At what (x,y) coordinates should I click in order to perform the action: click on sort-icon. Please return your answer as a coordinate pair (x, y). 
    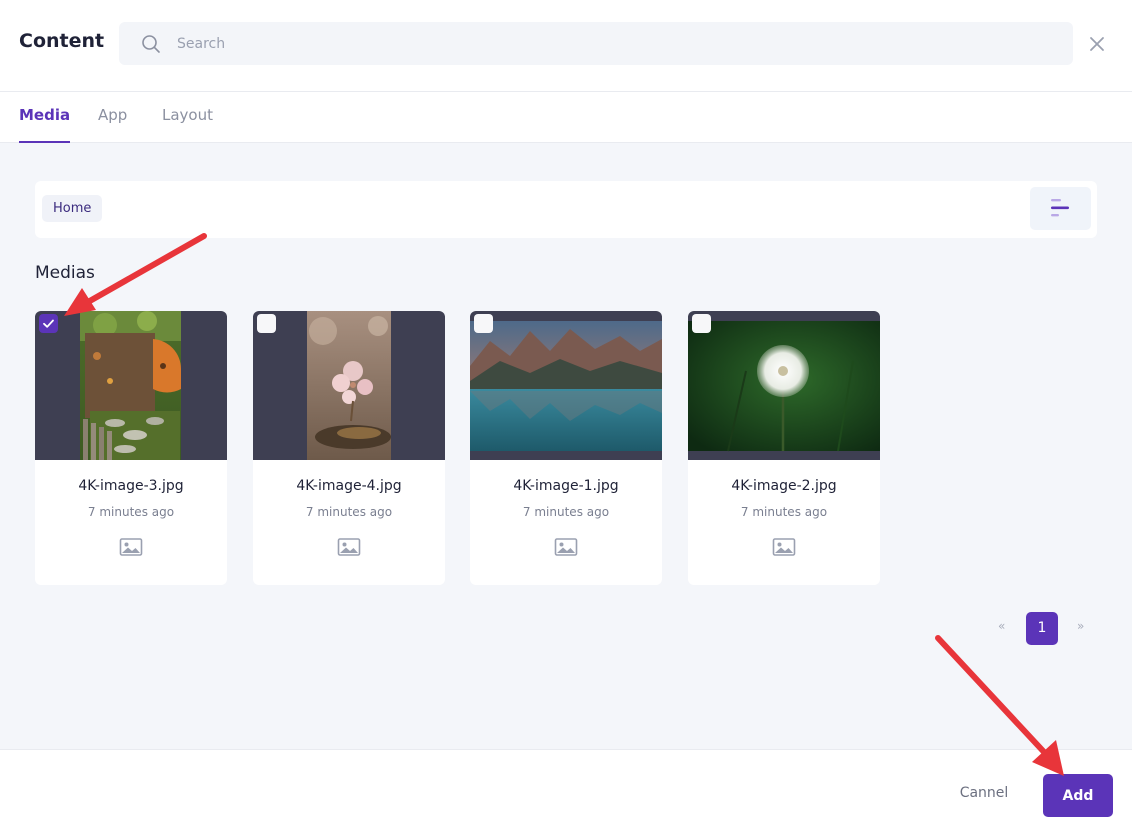
    Looking at the image, I should click on (1060, 208).